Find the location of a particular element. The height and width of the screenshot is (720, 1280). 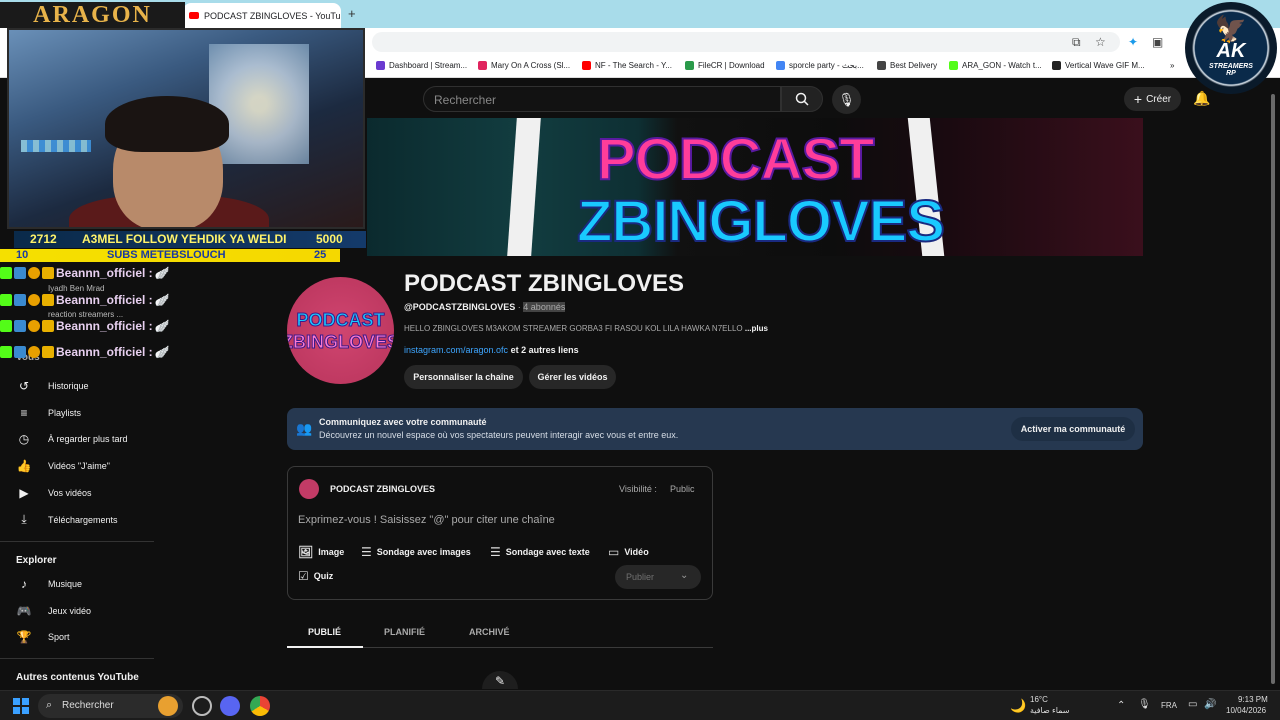

tray-mic-icon: 🎙 is located at coordinates (1144, 704).